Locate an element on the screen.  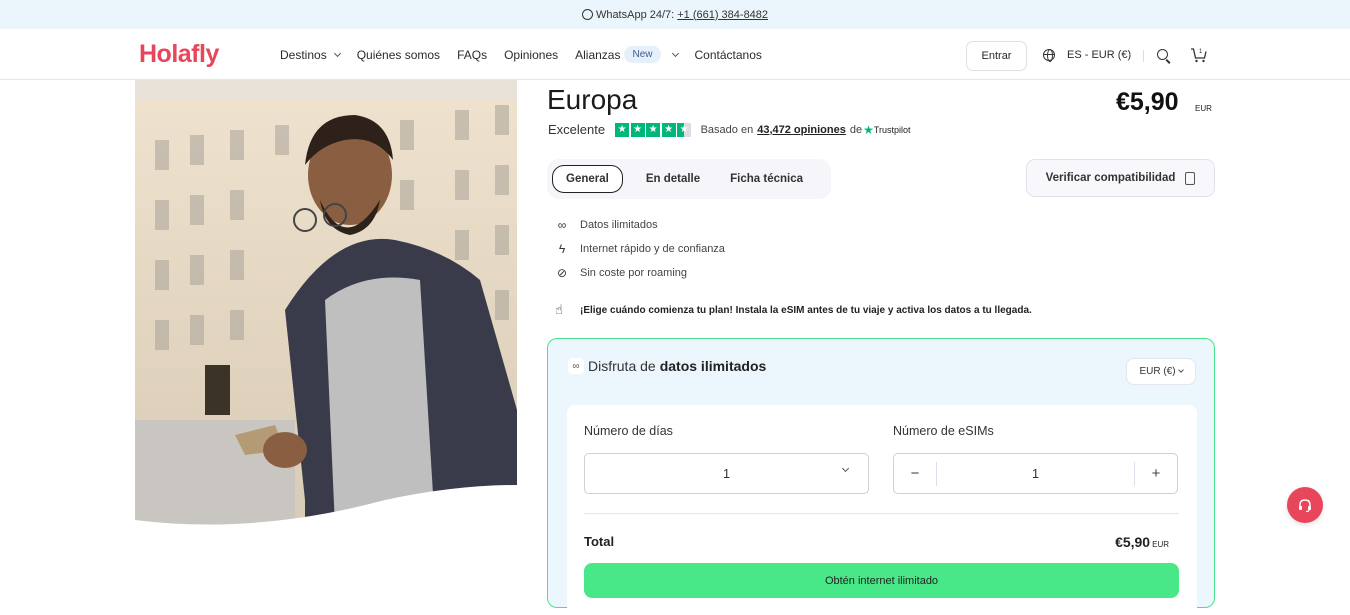
product-price-currency: EUR is located at coordinates (1203, 108).